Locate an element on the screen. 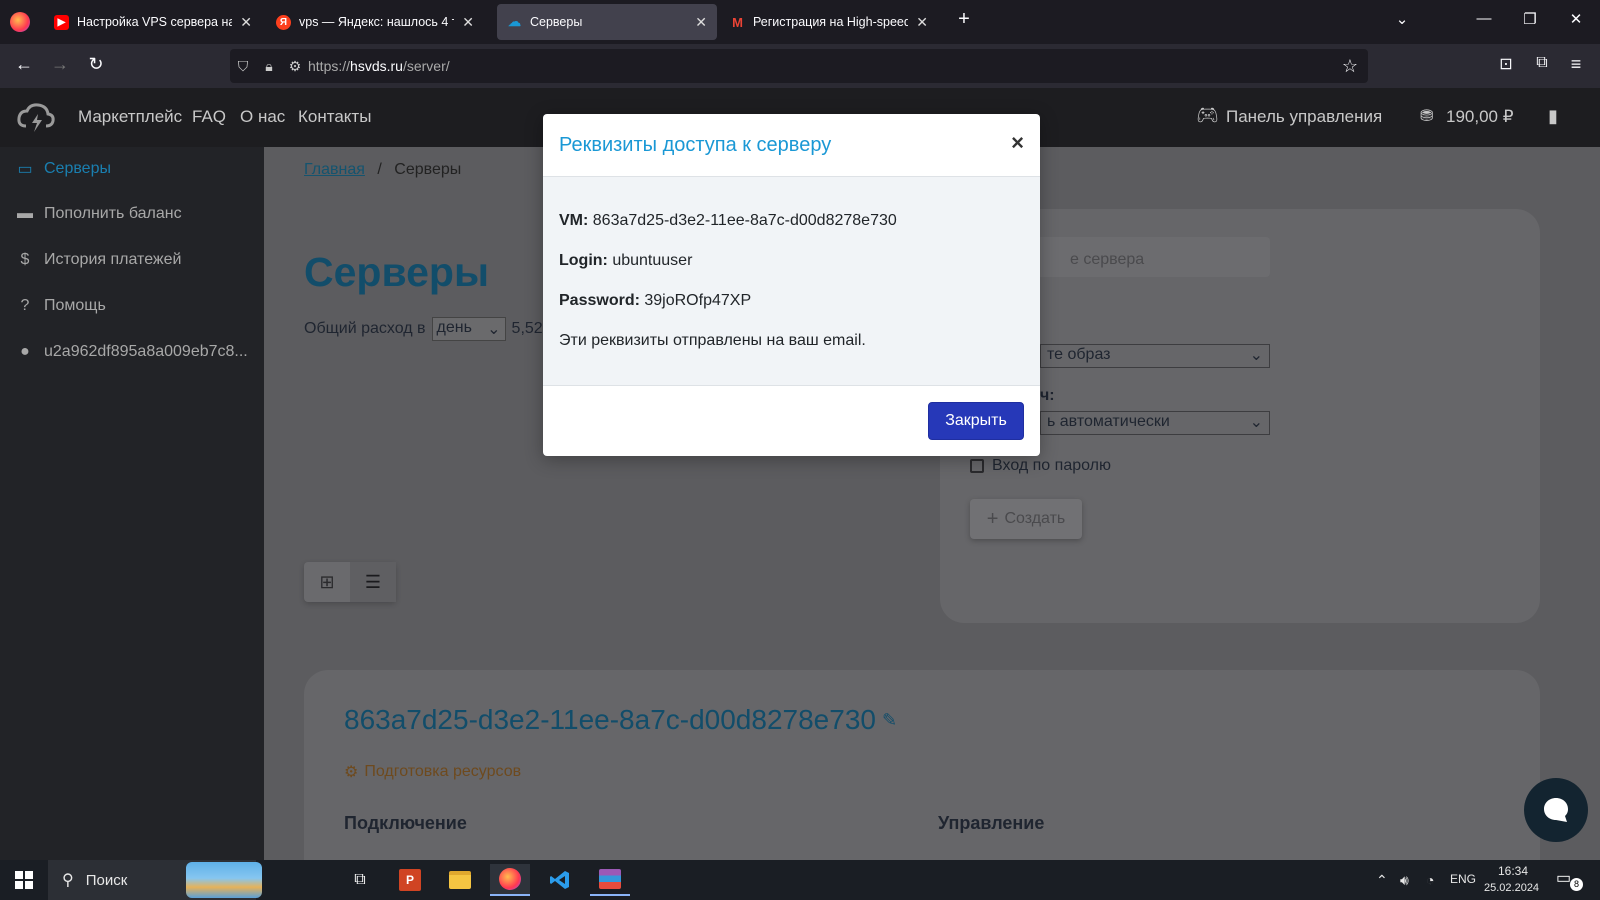  gmail-icon: M is located at coordinates (737, 22).